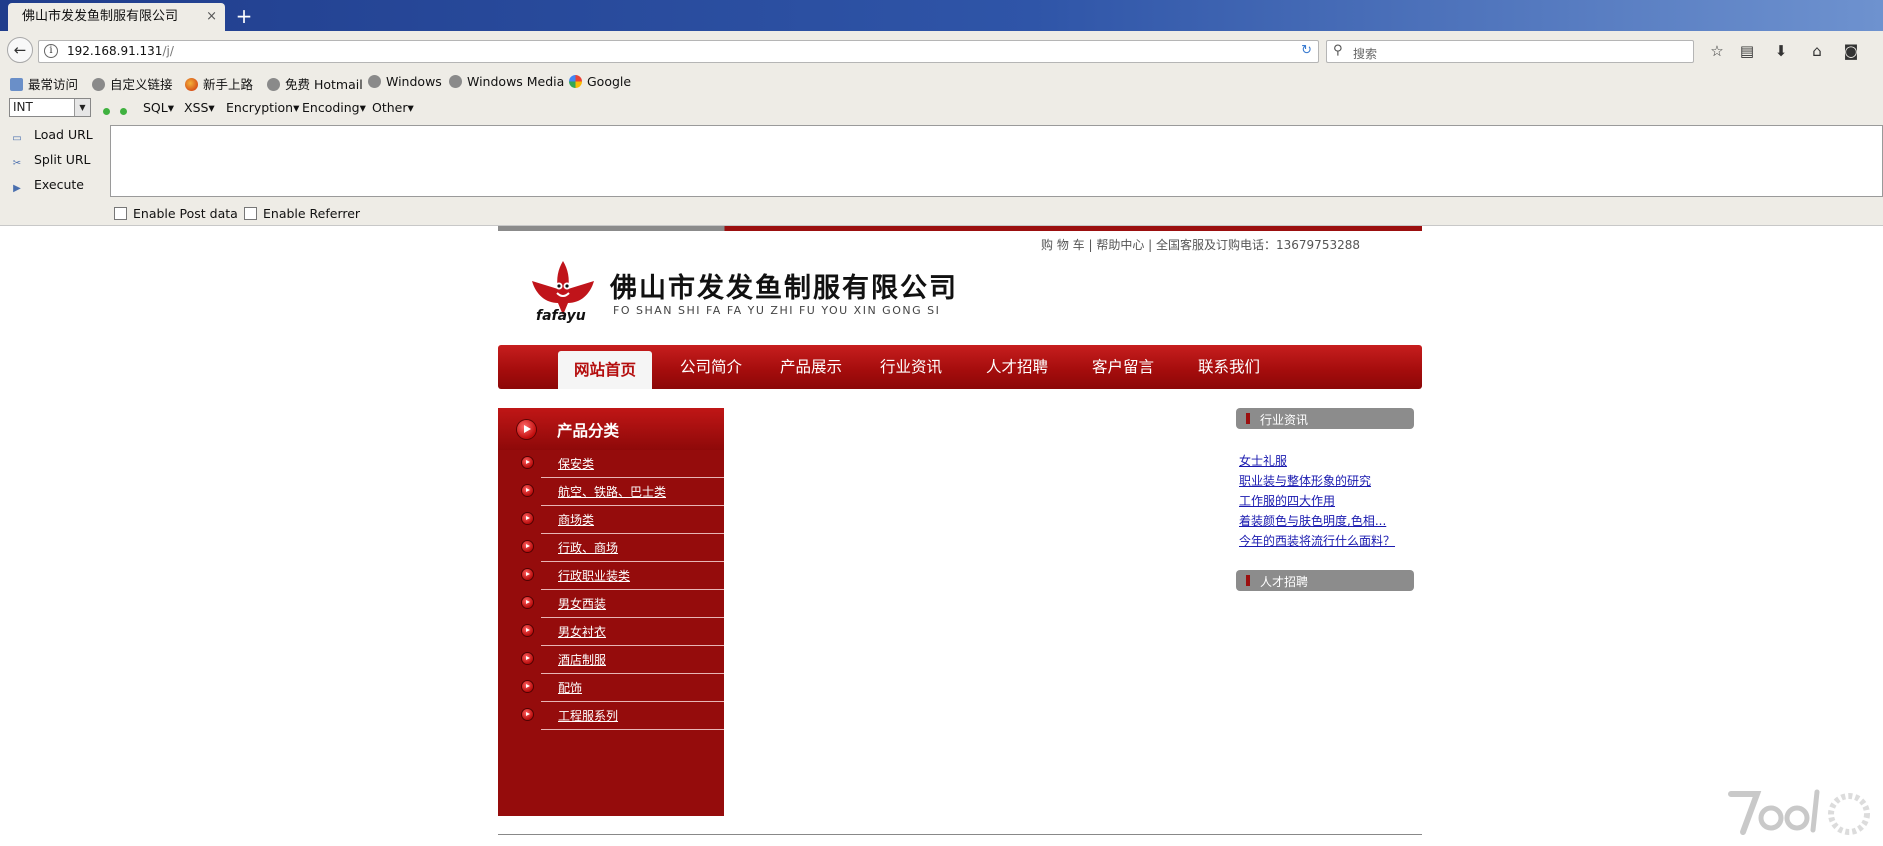 The width and height of the screenshot is (1883, 846). Describe the element at coordinates (1200, 244) in the screenshot. I see `top-links: 购 物 车 | 帮助中心 | 全国客服及订购电话：13679753288` at that location.